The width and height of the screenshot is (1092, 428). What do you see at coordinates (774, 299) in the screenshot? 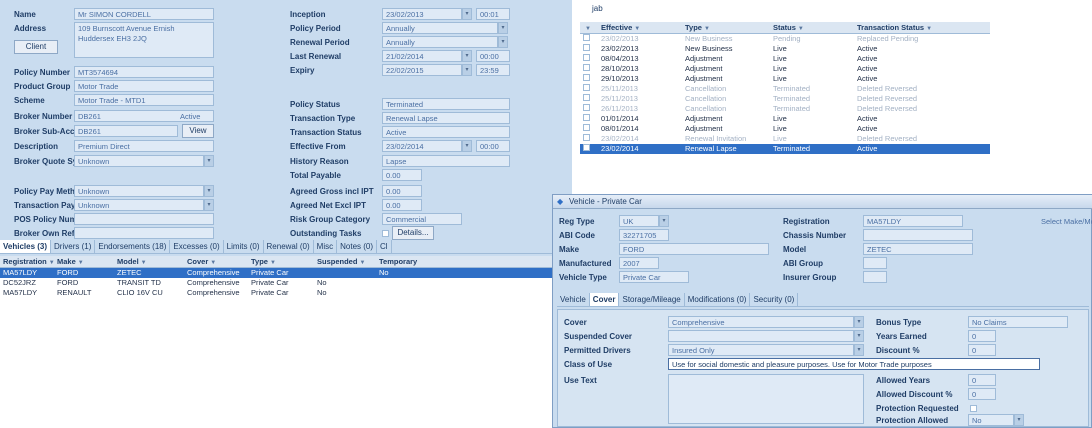
I see `tab-security: Security (0)` at bounding box center [774, 299].